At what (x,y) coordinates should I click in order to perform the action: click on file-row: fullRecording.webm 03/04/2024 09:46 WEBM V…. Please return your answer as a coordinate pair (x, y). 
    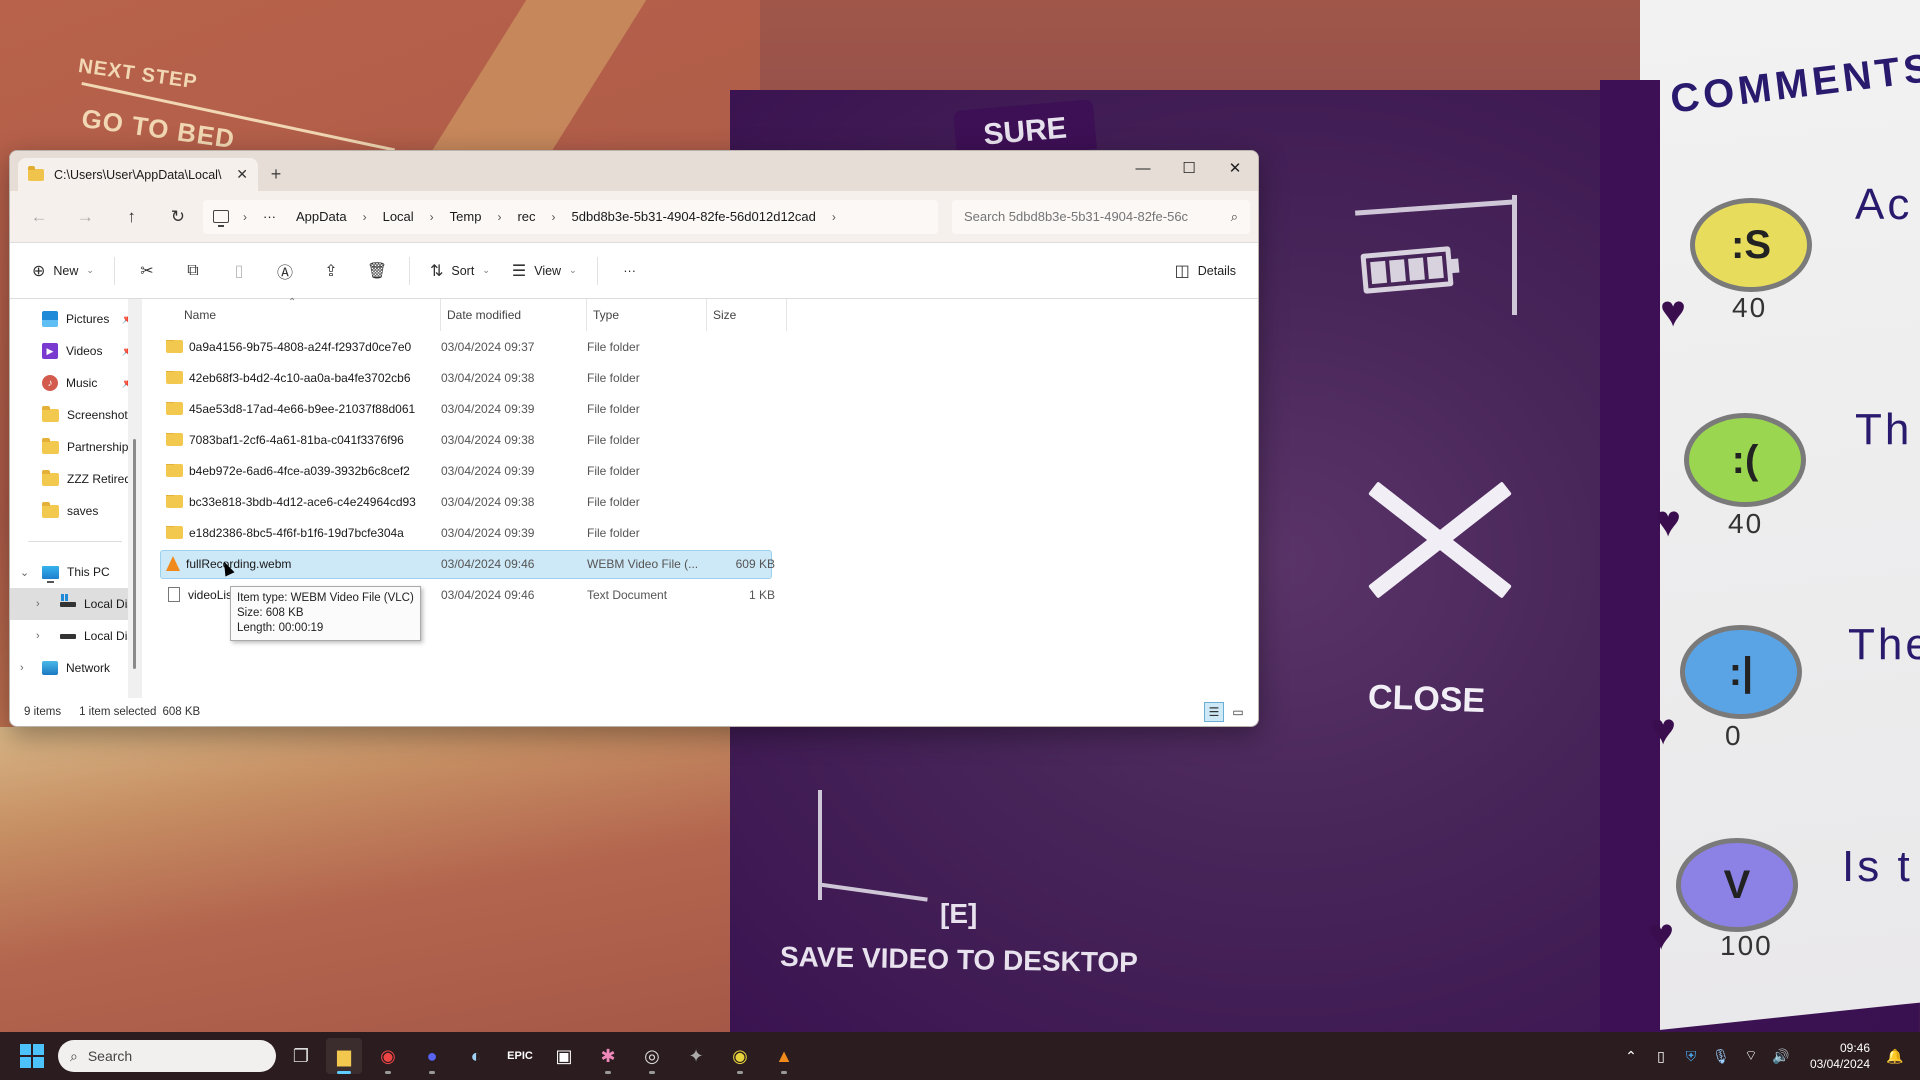
    Looking at the image, I should click on (700, 563).